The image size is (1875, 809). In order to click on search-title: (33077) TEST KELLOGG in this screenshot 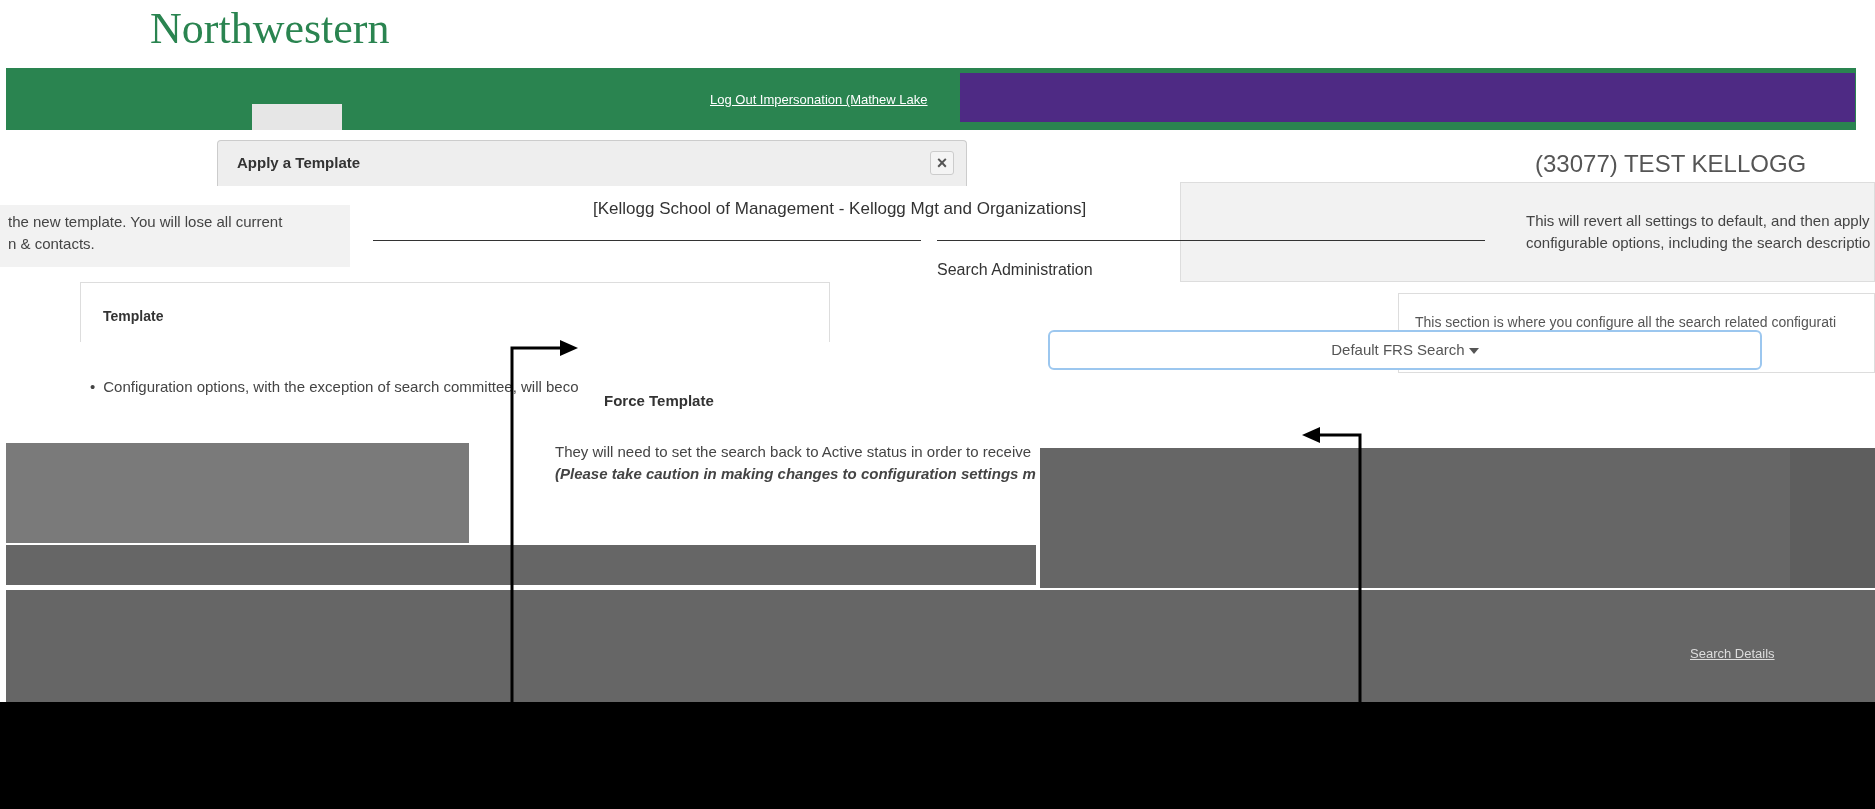, I will do `click(1671, 164)`.